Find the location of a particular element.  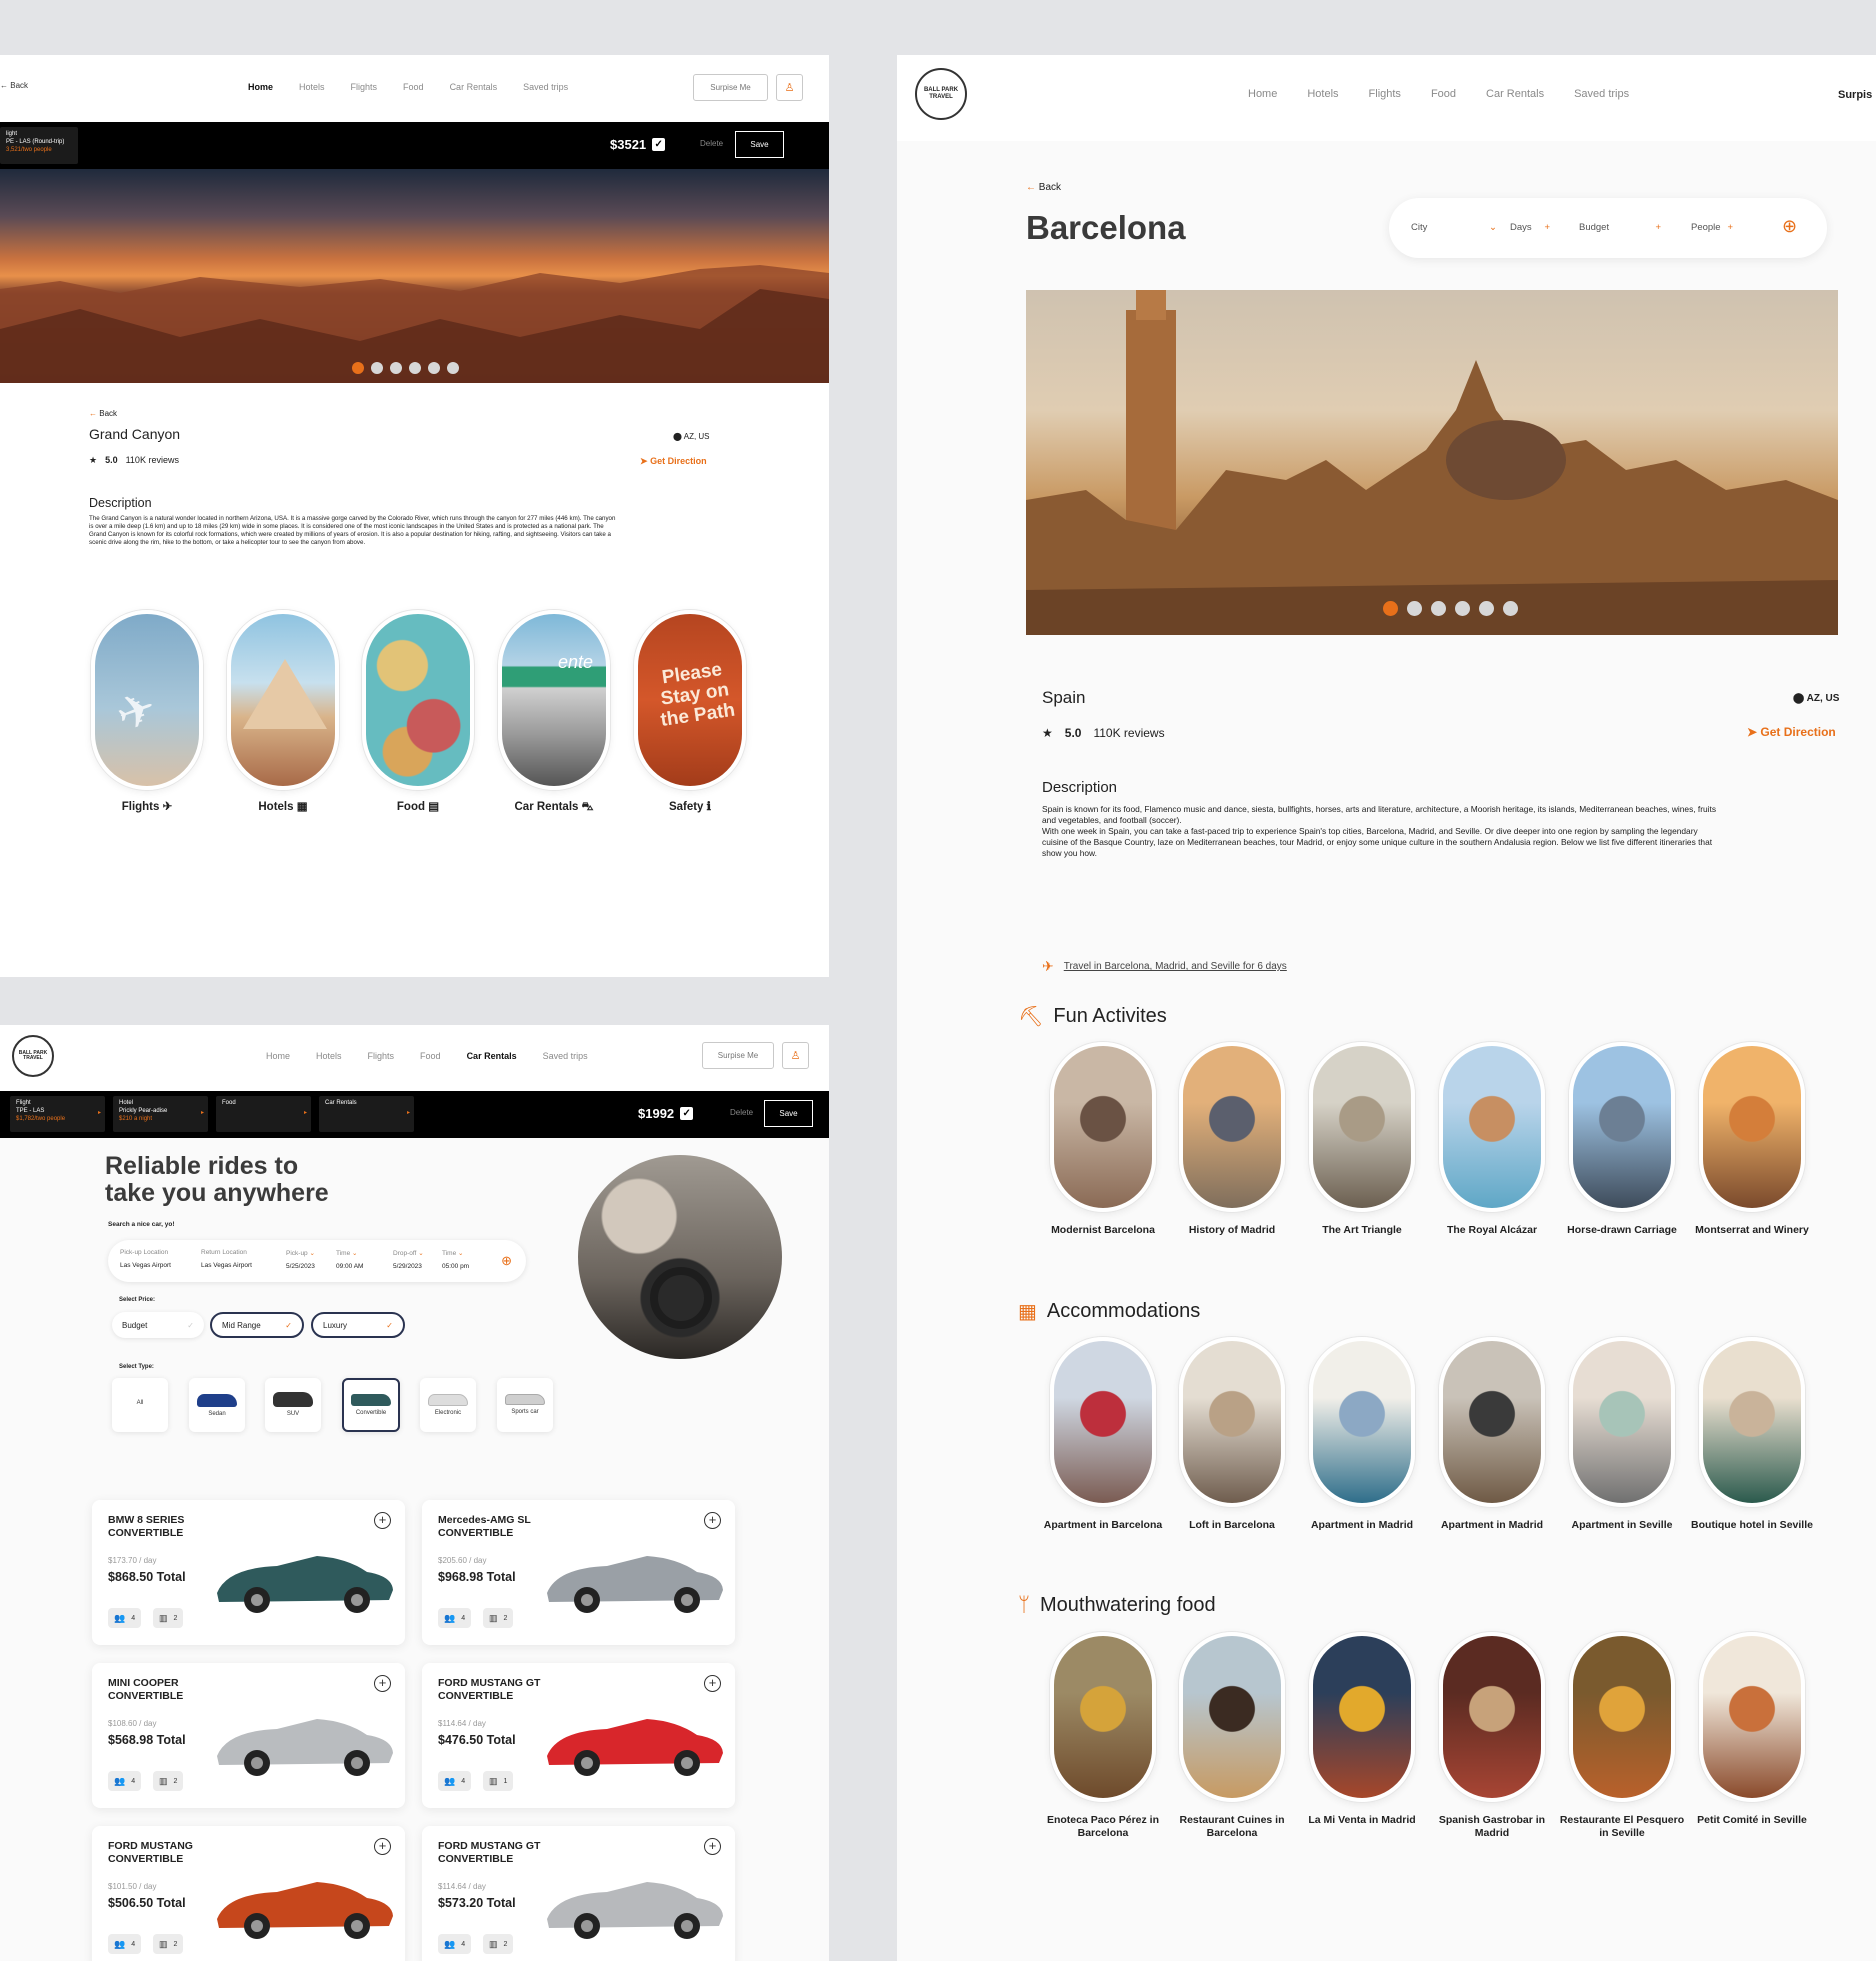

category-label: Safety ℹ is located at coordinates (690, 808).